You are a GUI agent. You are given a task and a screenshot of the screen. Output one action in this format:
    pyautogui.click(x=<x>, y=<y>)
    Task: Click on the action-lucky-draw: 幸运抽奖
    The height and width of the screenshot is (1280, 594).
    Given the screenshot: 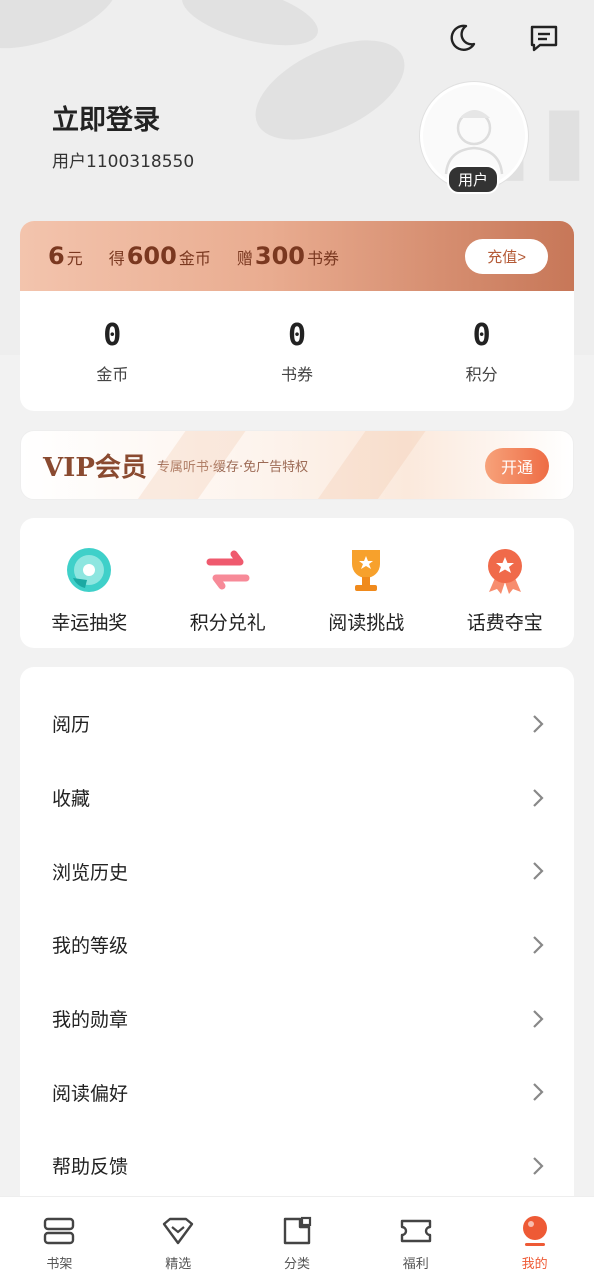 What is the action you would take?
    pyautogui.click(x=89, y=583)
    